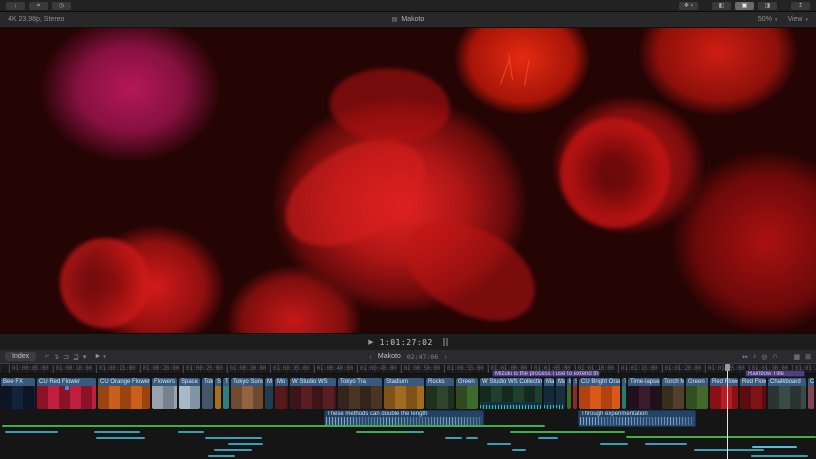 The height and width of the screenshot is (459, 816). I want to click on timeline-clip: Tokyo Tra, so click(360, 393).